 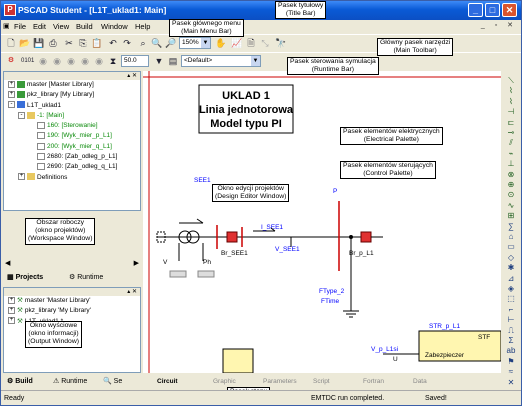 What do you see at coordinates (511, 340) in the screenshot?
I see `palette-component-icon: Σ` at bounding box center [511, 340].